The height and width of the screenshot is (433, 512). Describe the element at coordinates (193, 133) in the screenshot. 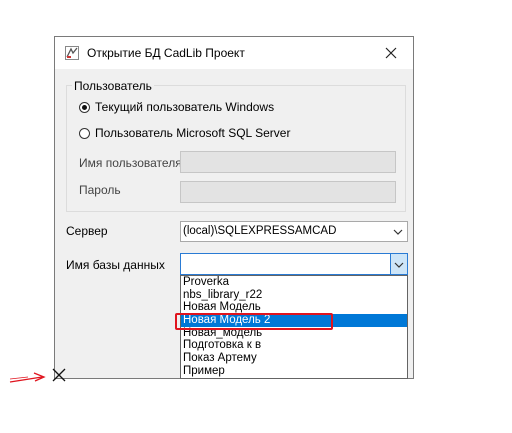

I see `radio-sql-label: Пользователь Microsoft SQL Server` at that location.